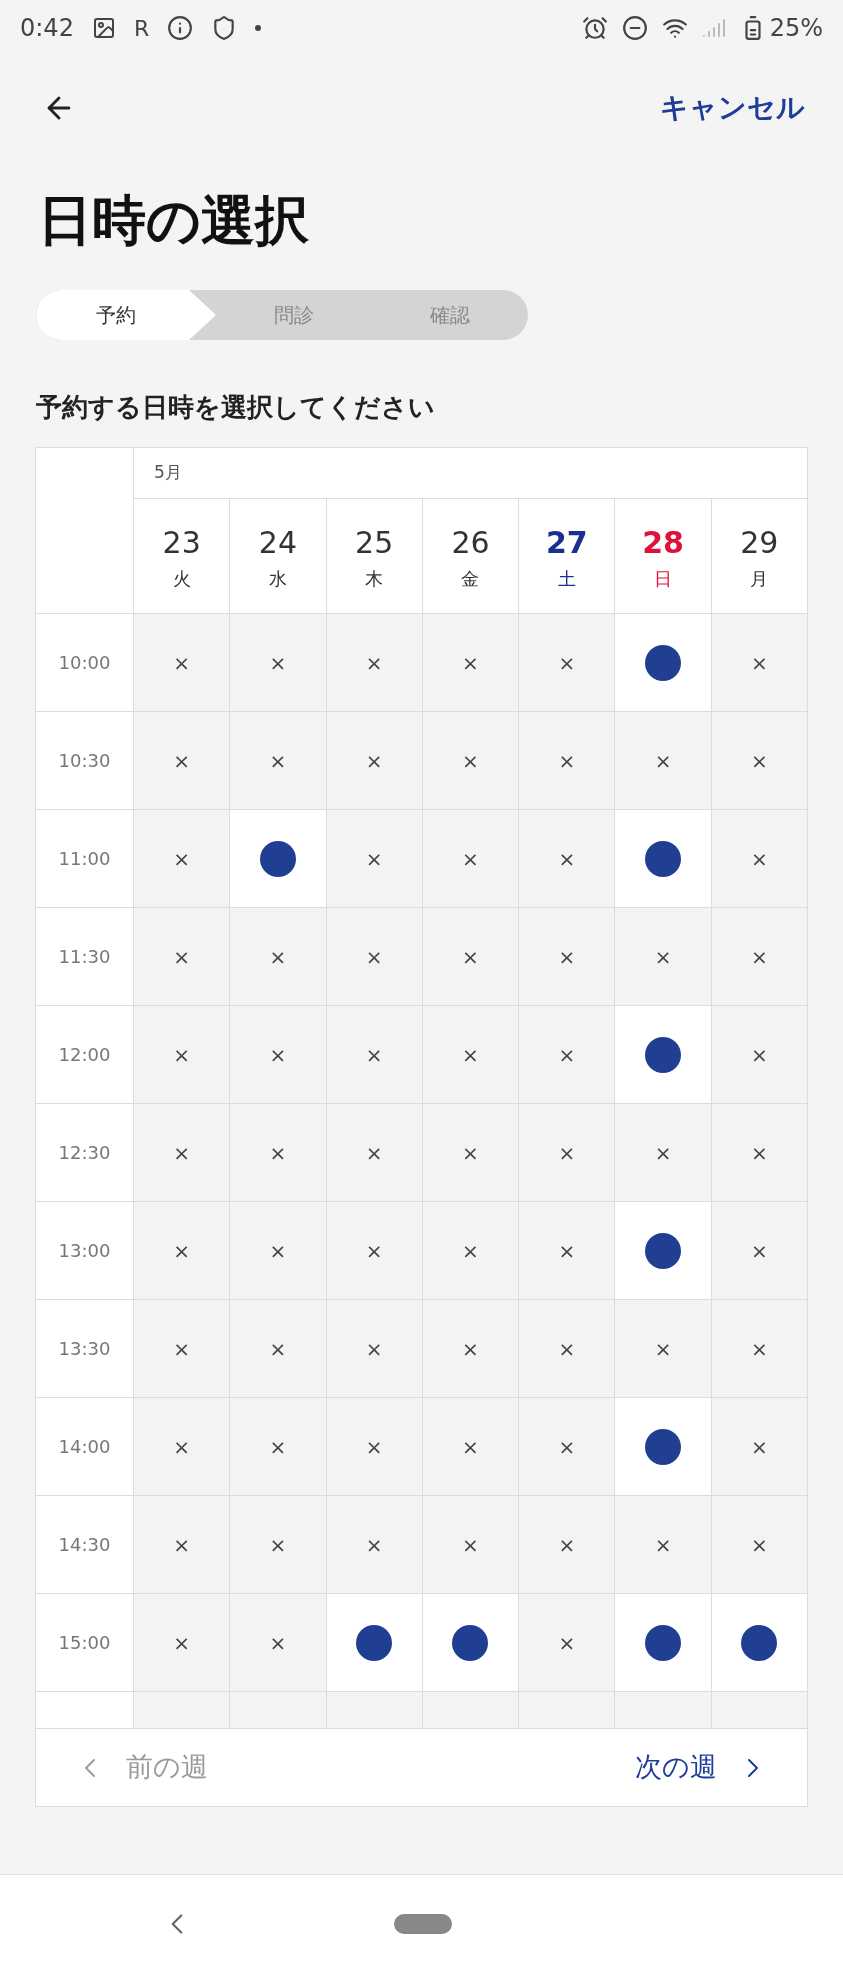 This screenshot has width=843, height=1972. I want to click on time-label: 11:00, so click(84, 858).